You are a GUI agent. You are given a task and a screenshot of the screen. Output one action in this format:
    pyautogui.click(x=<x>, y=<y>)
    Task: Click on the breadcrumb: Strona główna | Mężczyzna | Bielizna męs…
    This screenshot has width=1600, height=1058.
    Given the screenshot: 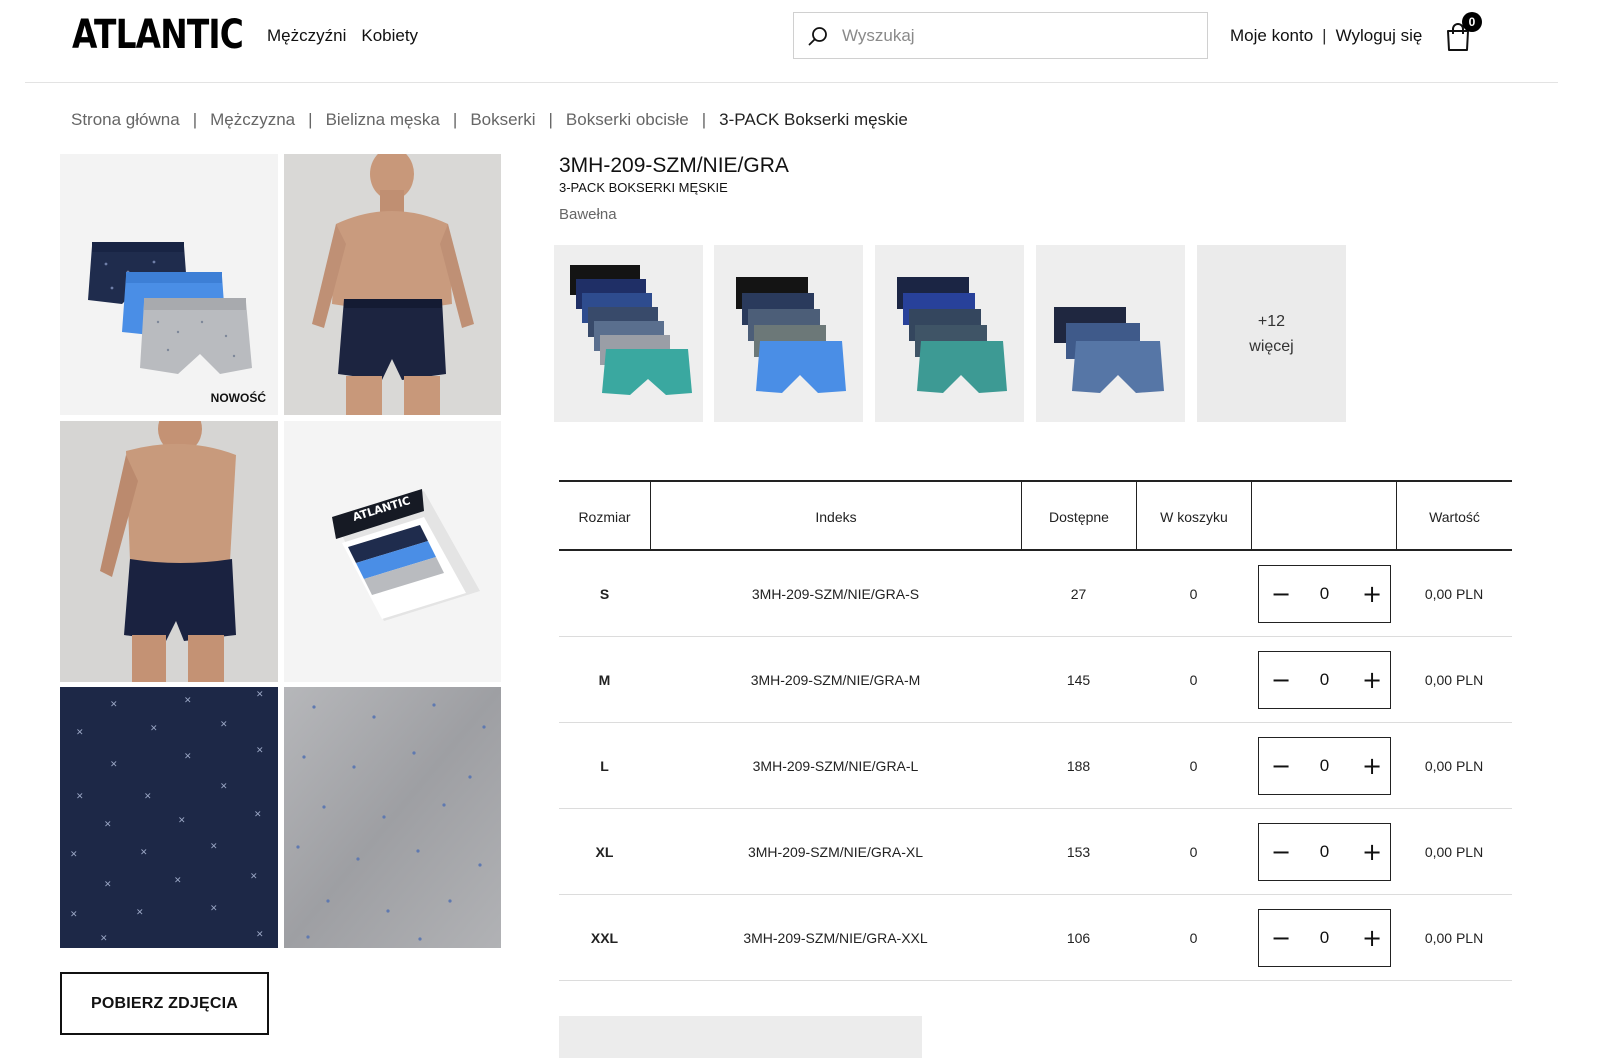 What is the action you would take?
    pyautogui.click(x=489, y=120)
    